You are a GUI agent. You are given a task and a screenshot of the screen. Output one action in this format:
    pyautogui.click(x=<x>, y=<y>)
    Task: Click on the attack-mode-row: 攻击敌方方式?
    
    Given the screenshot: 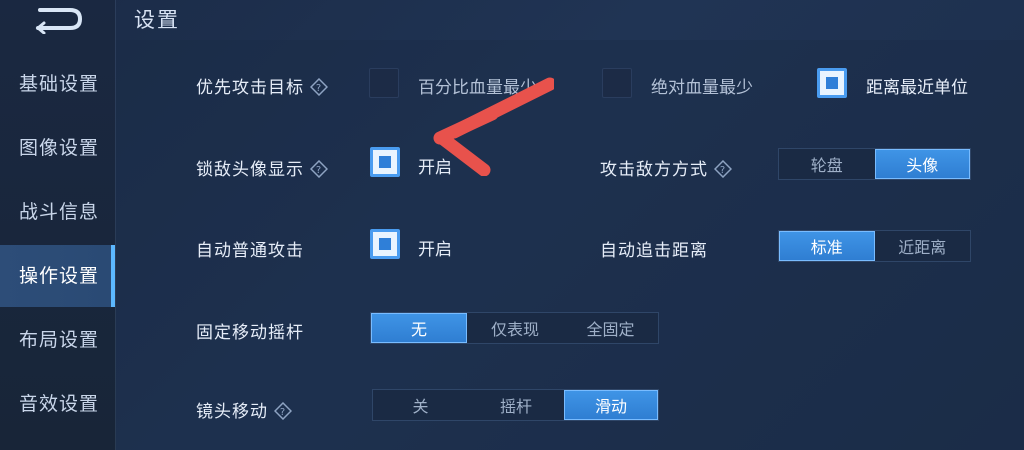 What is the action you would take?
    pyautogui.click(x=666, y=167)
    